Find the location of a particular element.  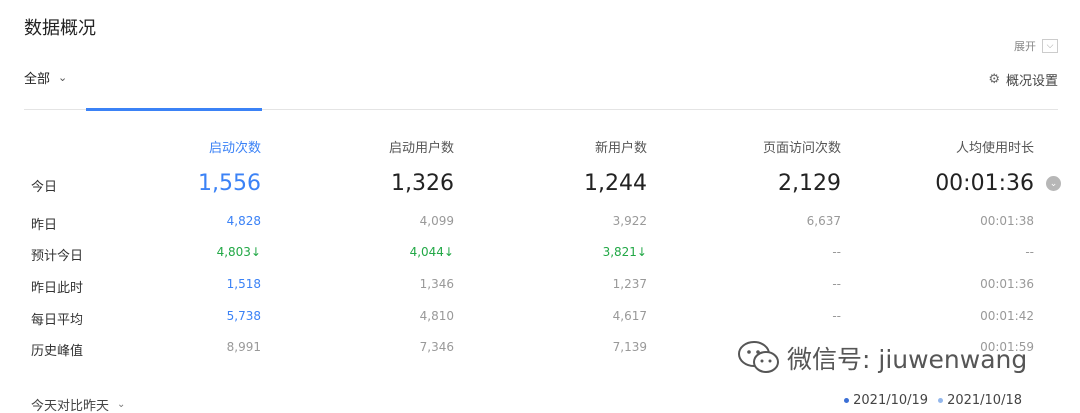

row-label: 每日平均 is located at coordinates (57, 320).